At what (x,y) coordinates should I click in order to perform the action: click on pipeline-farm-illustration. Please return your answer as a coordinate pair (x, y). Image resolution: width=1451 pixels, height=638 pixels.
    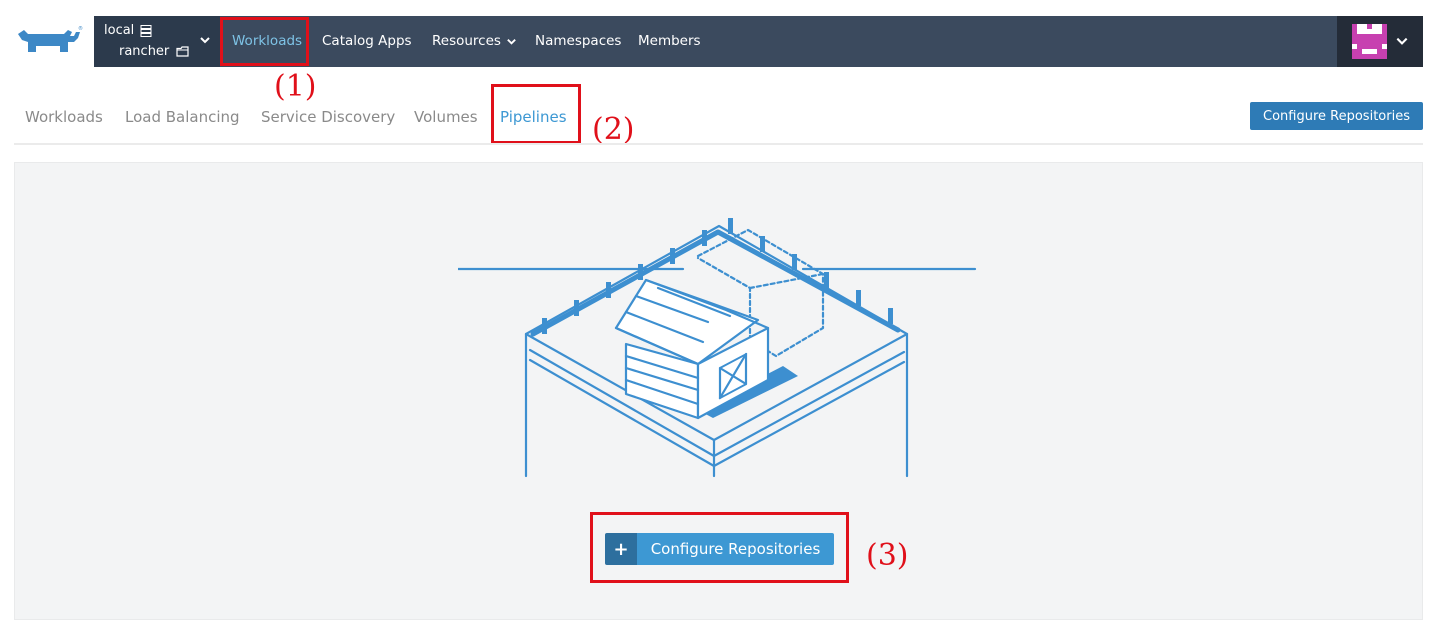
    Looking at the image, I should click on (717, 348).